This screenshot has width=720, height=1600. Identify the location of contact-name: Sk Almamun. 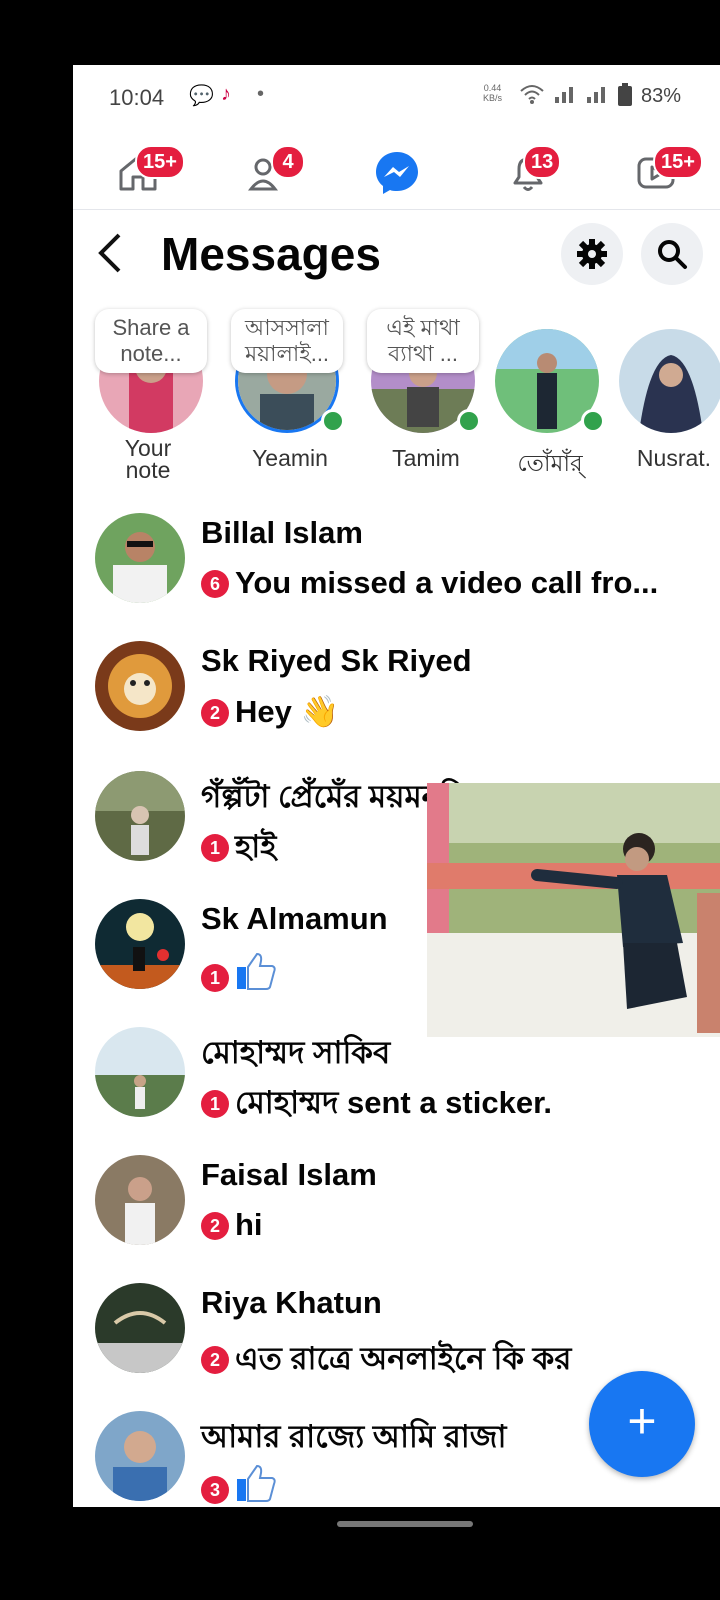
(294, 918).